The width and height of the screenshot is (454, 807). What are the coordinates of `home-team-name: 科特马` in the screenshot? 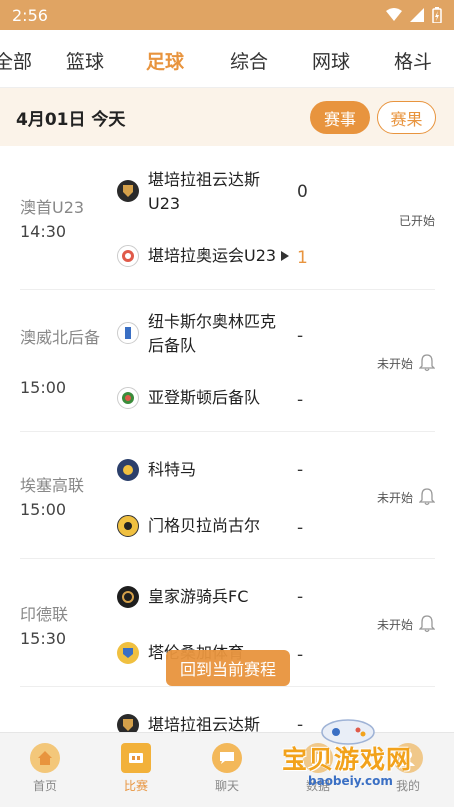 It's located at (172, 469).